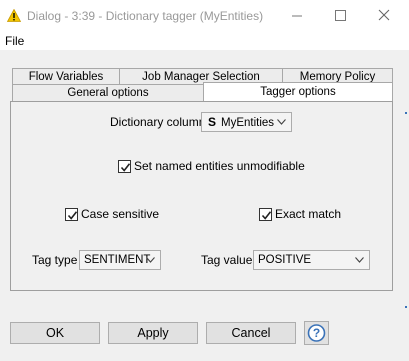  Describe the element at coordinates (55, 260) in the screenshot. I see `tag-type-label: Tag type` at that location.